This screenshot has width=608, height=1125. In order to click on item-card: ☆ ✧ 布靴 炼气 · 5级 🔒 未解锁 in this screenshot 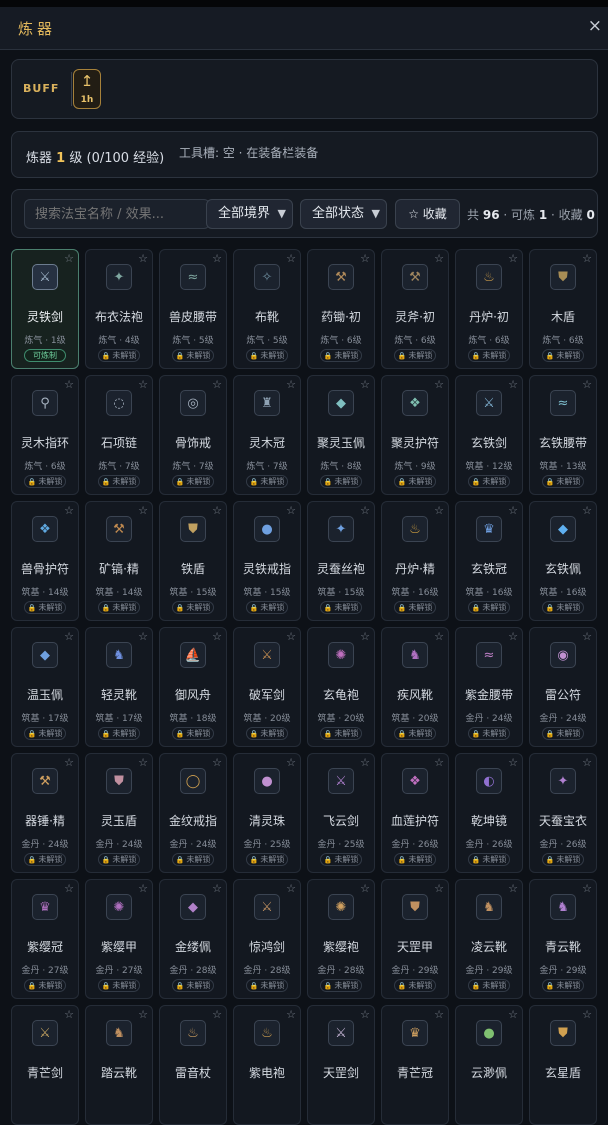, I will do `click(267, 309)`.